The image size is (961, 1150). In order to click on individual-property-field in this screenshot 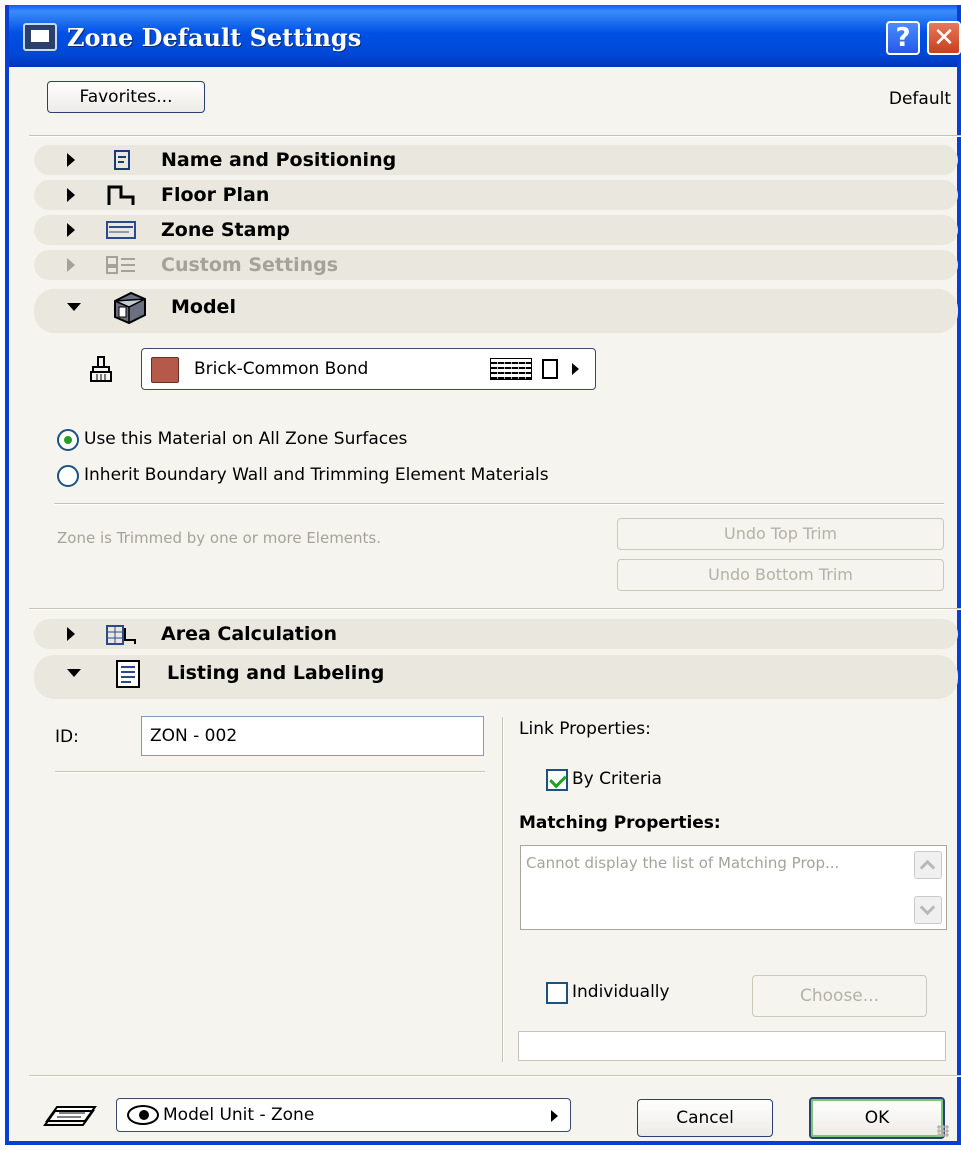, I will do `click(732, 1046)`.